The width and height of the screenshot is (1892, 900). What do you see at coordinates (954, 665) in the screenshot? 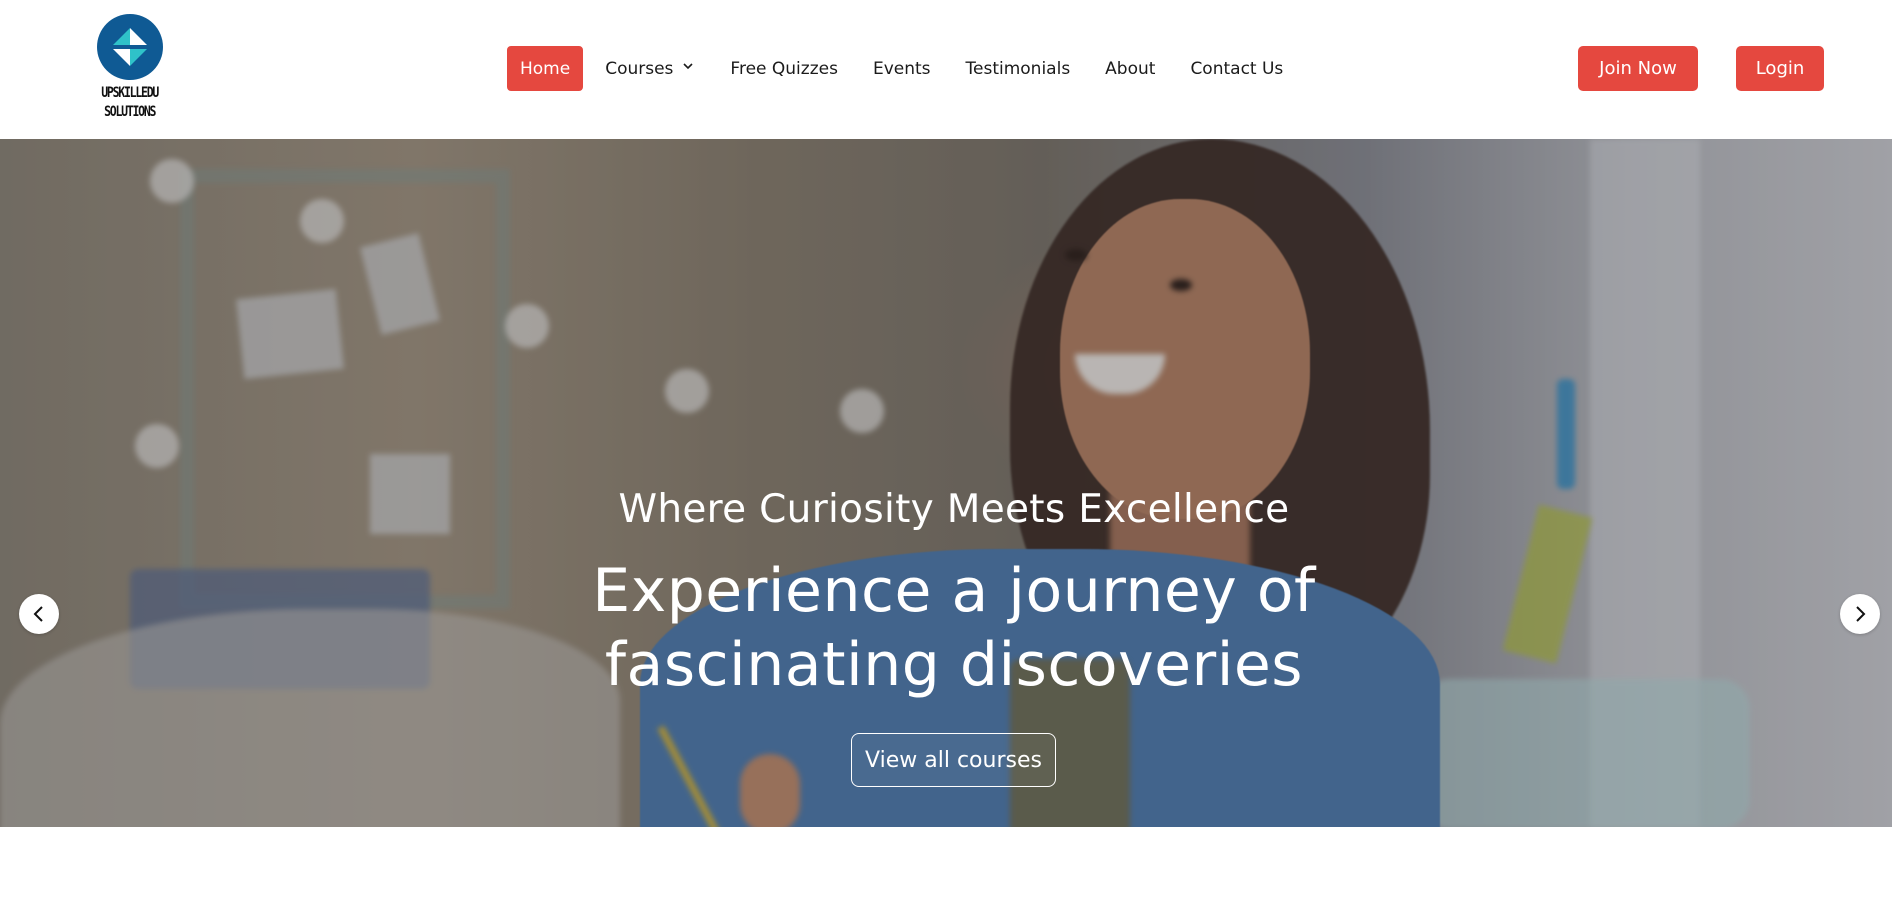
I see `hero-title-line-2: fascinating discoveries` at bounding box center [954, 665].